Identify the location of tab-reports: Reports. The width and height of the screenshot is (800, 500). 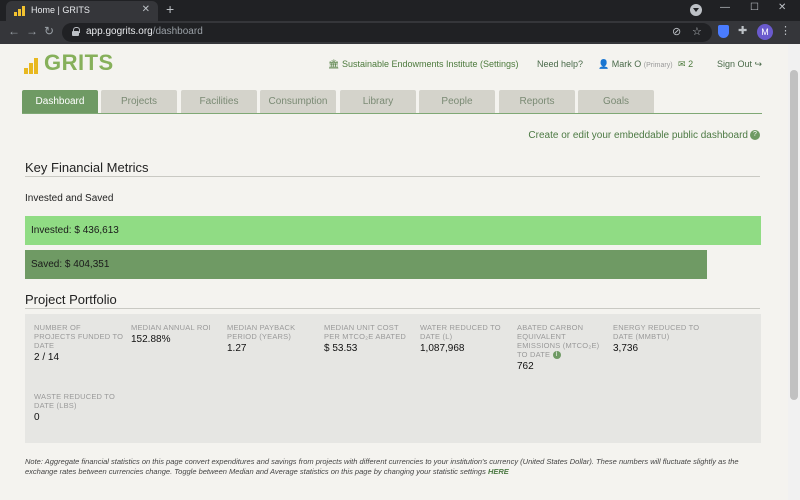
(537, 101).